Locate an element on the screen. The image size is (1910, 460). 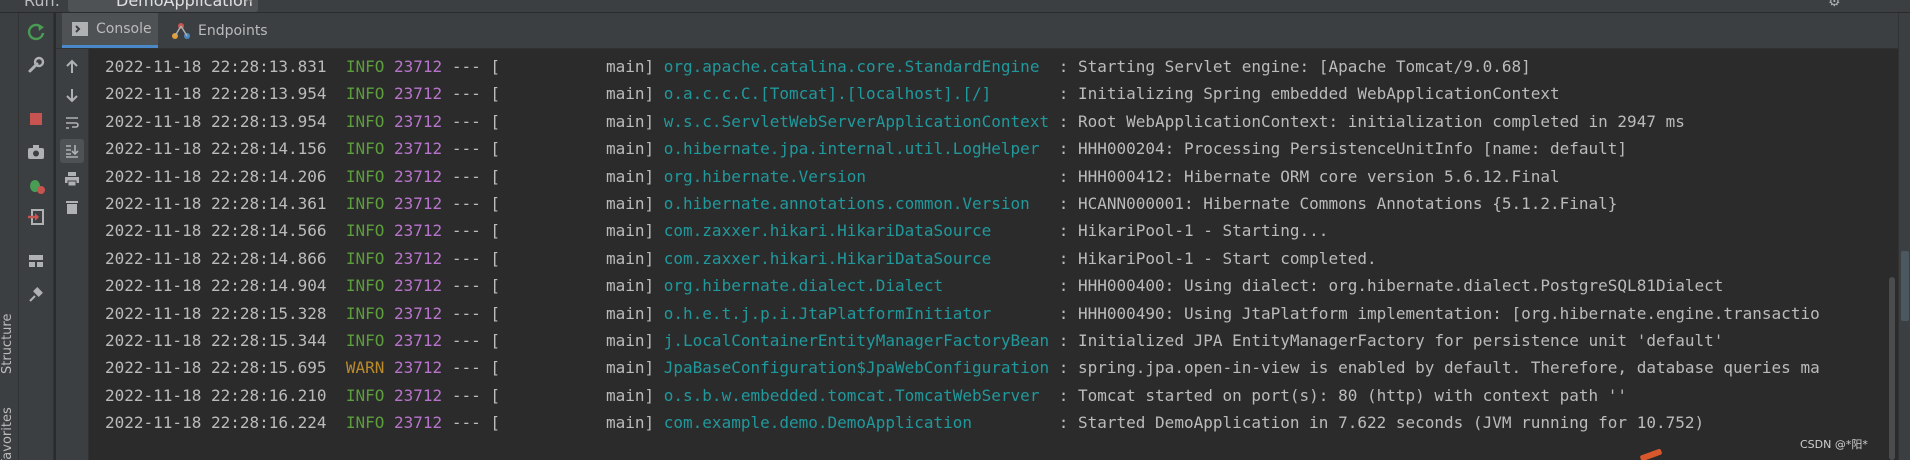
run-toolbar is located at coordinates (36, 236).